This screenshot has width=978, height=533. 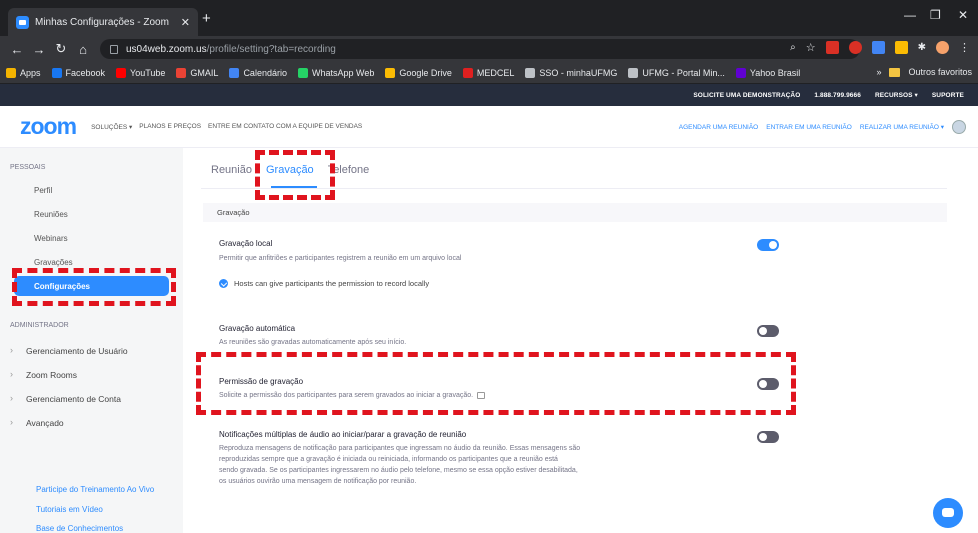 What do you see at coordinates (39, 49) in the screenshot?
I see `forward-icon: →` at bounding box center [39, 49].